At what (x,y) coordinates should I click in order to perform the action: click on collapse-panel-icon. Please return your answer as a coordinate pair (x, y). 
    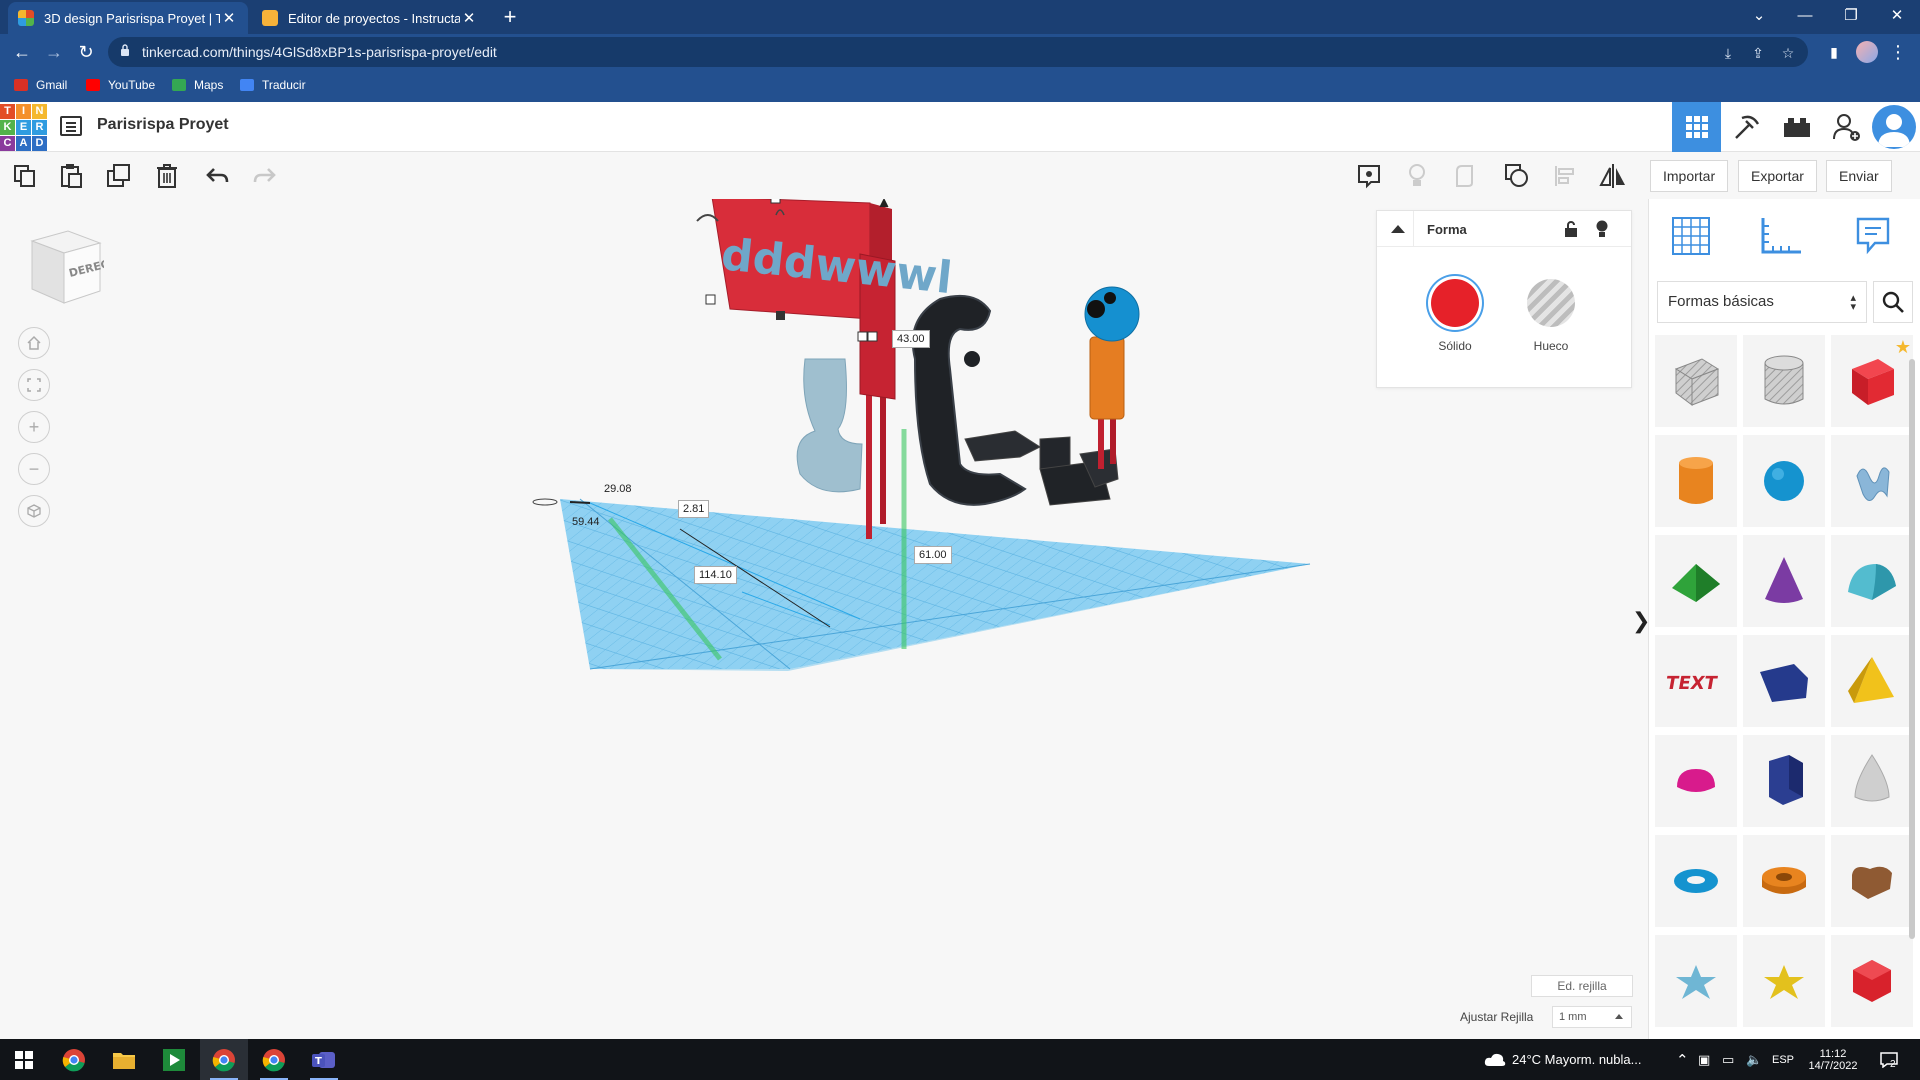
    Looking at the image, I should click on (1398, 229).